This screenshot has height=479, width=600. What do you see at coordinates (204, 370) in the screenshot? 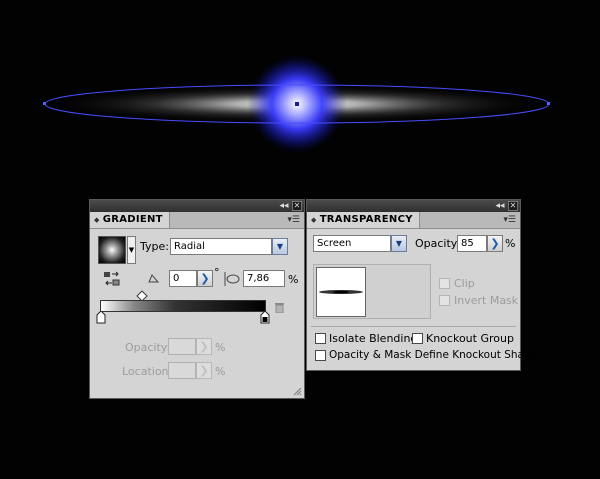
I see `stop-location-stepper: ❯` at bounding box center [204, 370].